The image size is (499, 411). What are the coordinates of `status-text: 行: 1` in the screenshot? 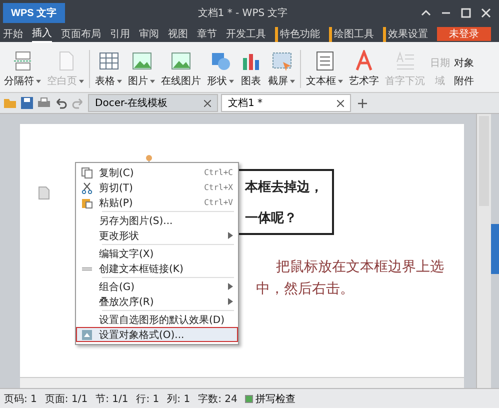 It's located at (148, 399).